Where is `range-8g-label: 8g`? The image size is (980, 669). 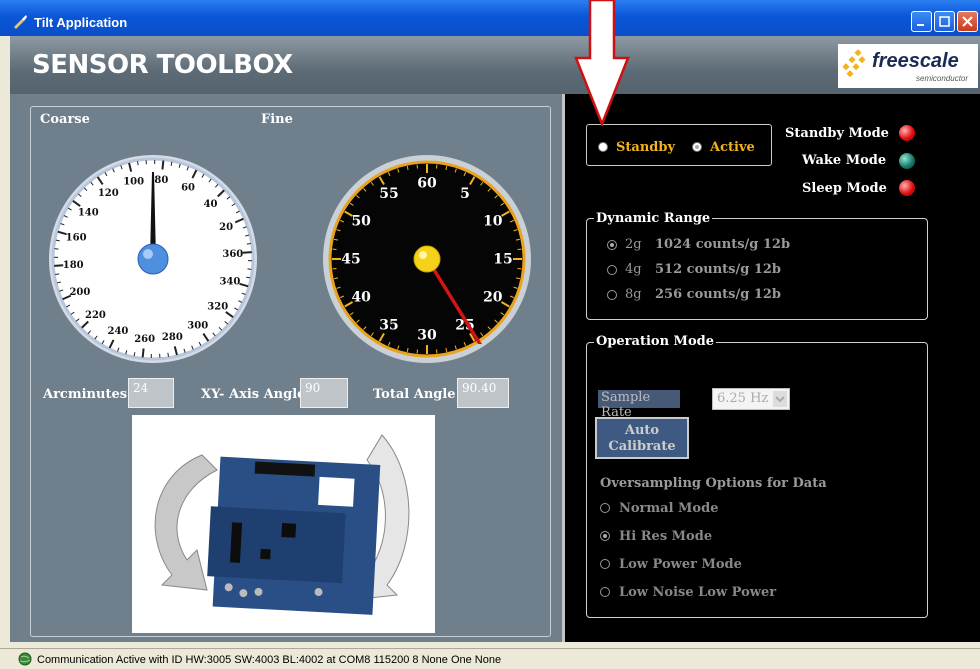
range-8g-label: 8g is located at coordinates (633, 294).